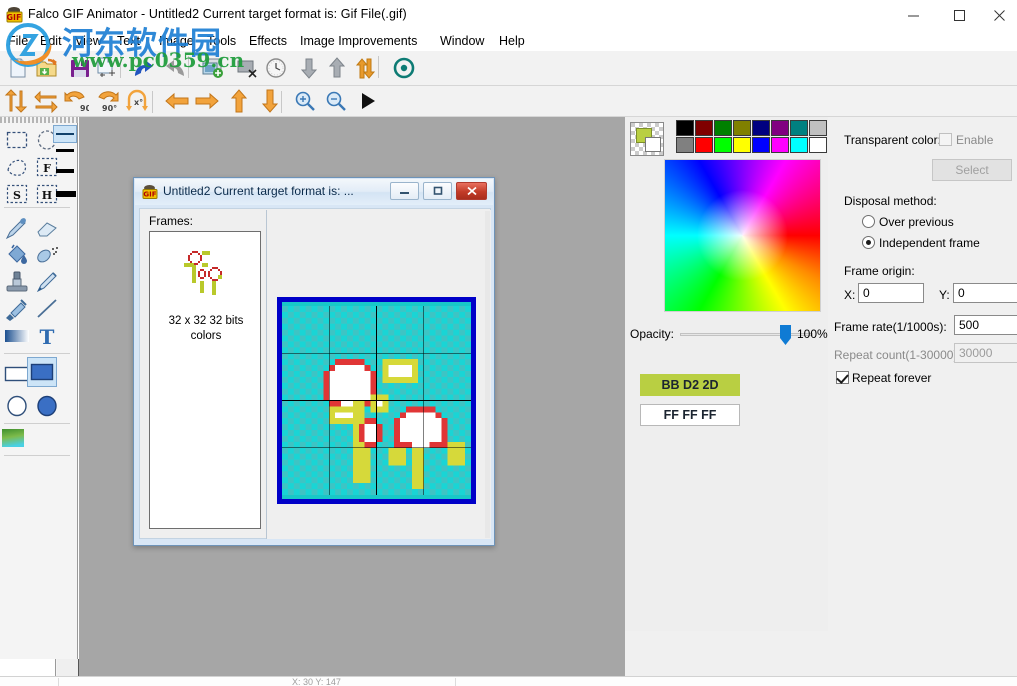  What do you see at coordinates (913, 15) in the screenshot?
I see `window-minimize-button` at bounding box center [913, 15].